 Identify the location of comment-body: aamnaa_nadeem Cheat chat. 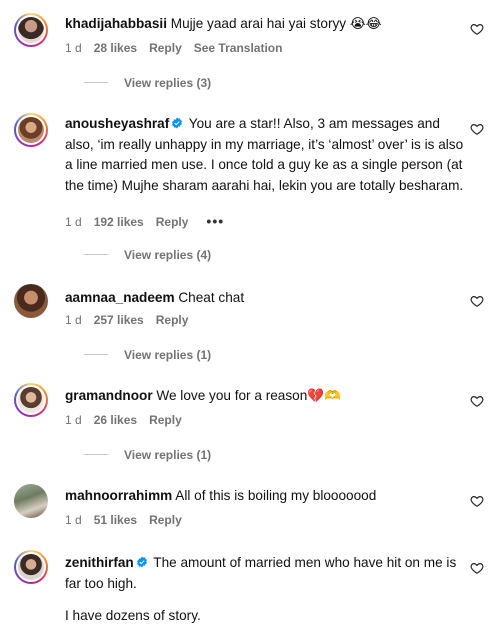
(265, 298).